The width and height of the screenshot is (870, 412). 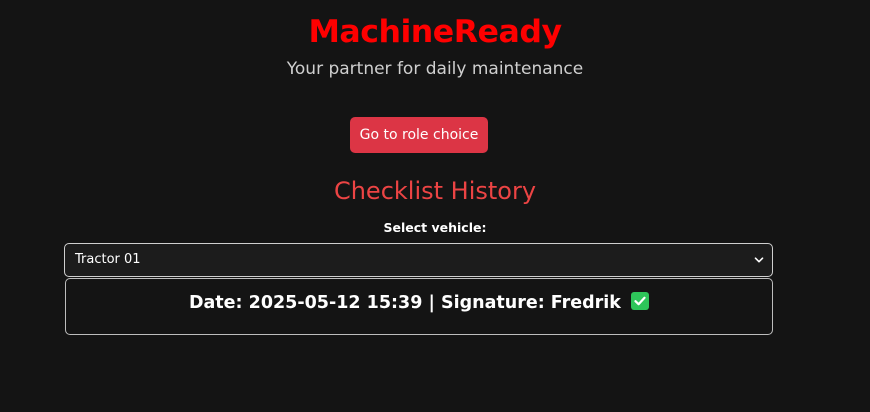 What do you see at coordinates (108, 259) in the screenshot?
I see `vehicle-select-value: Tractor 01` at bounding box center [108, 259].